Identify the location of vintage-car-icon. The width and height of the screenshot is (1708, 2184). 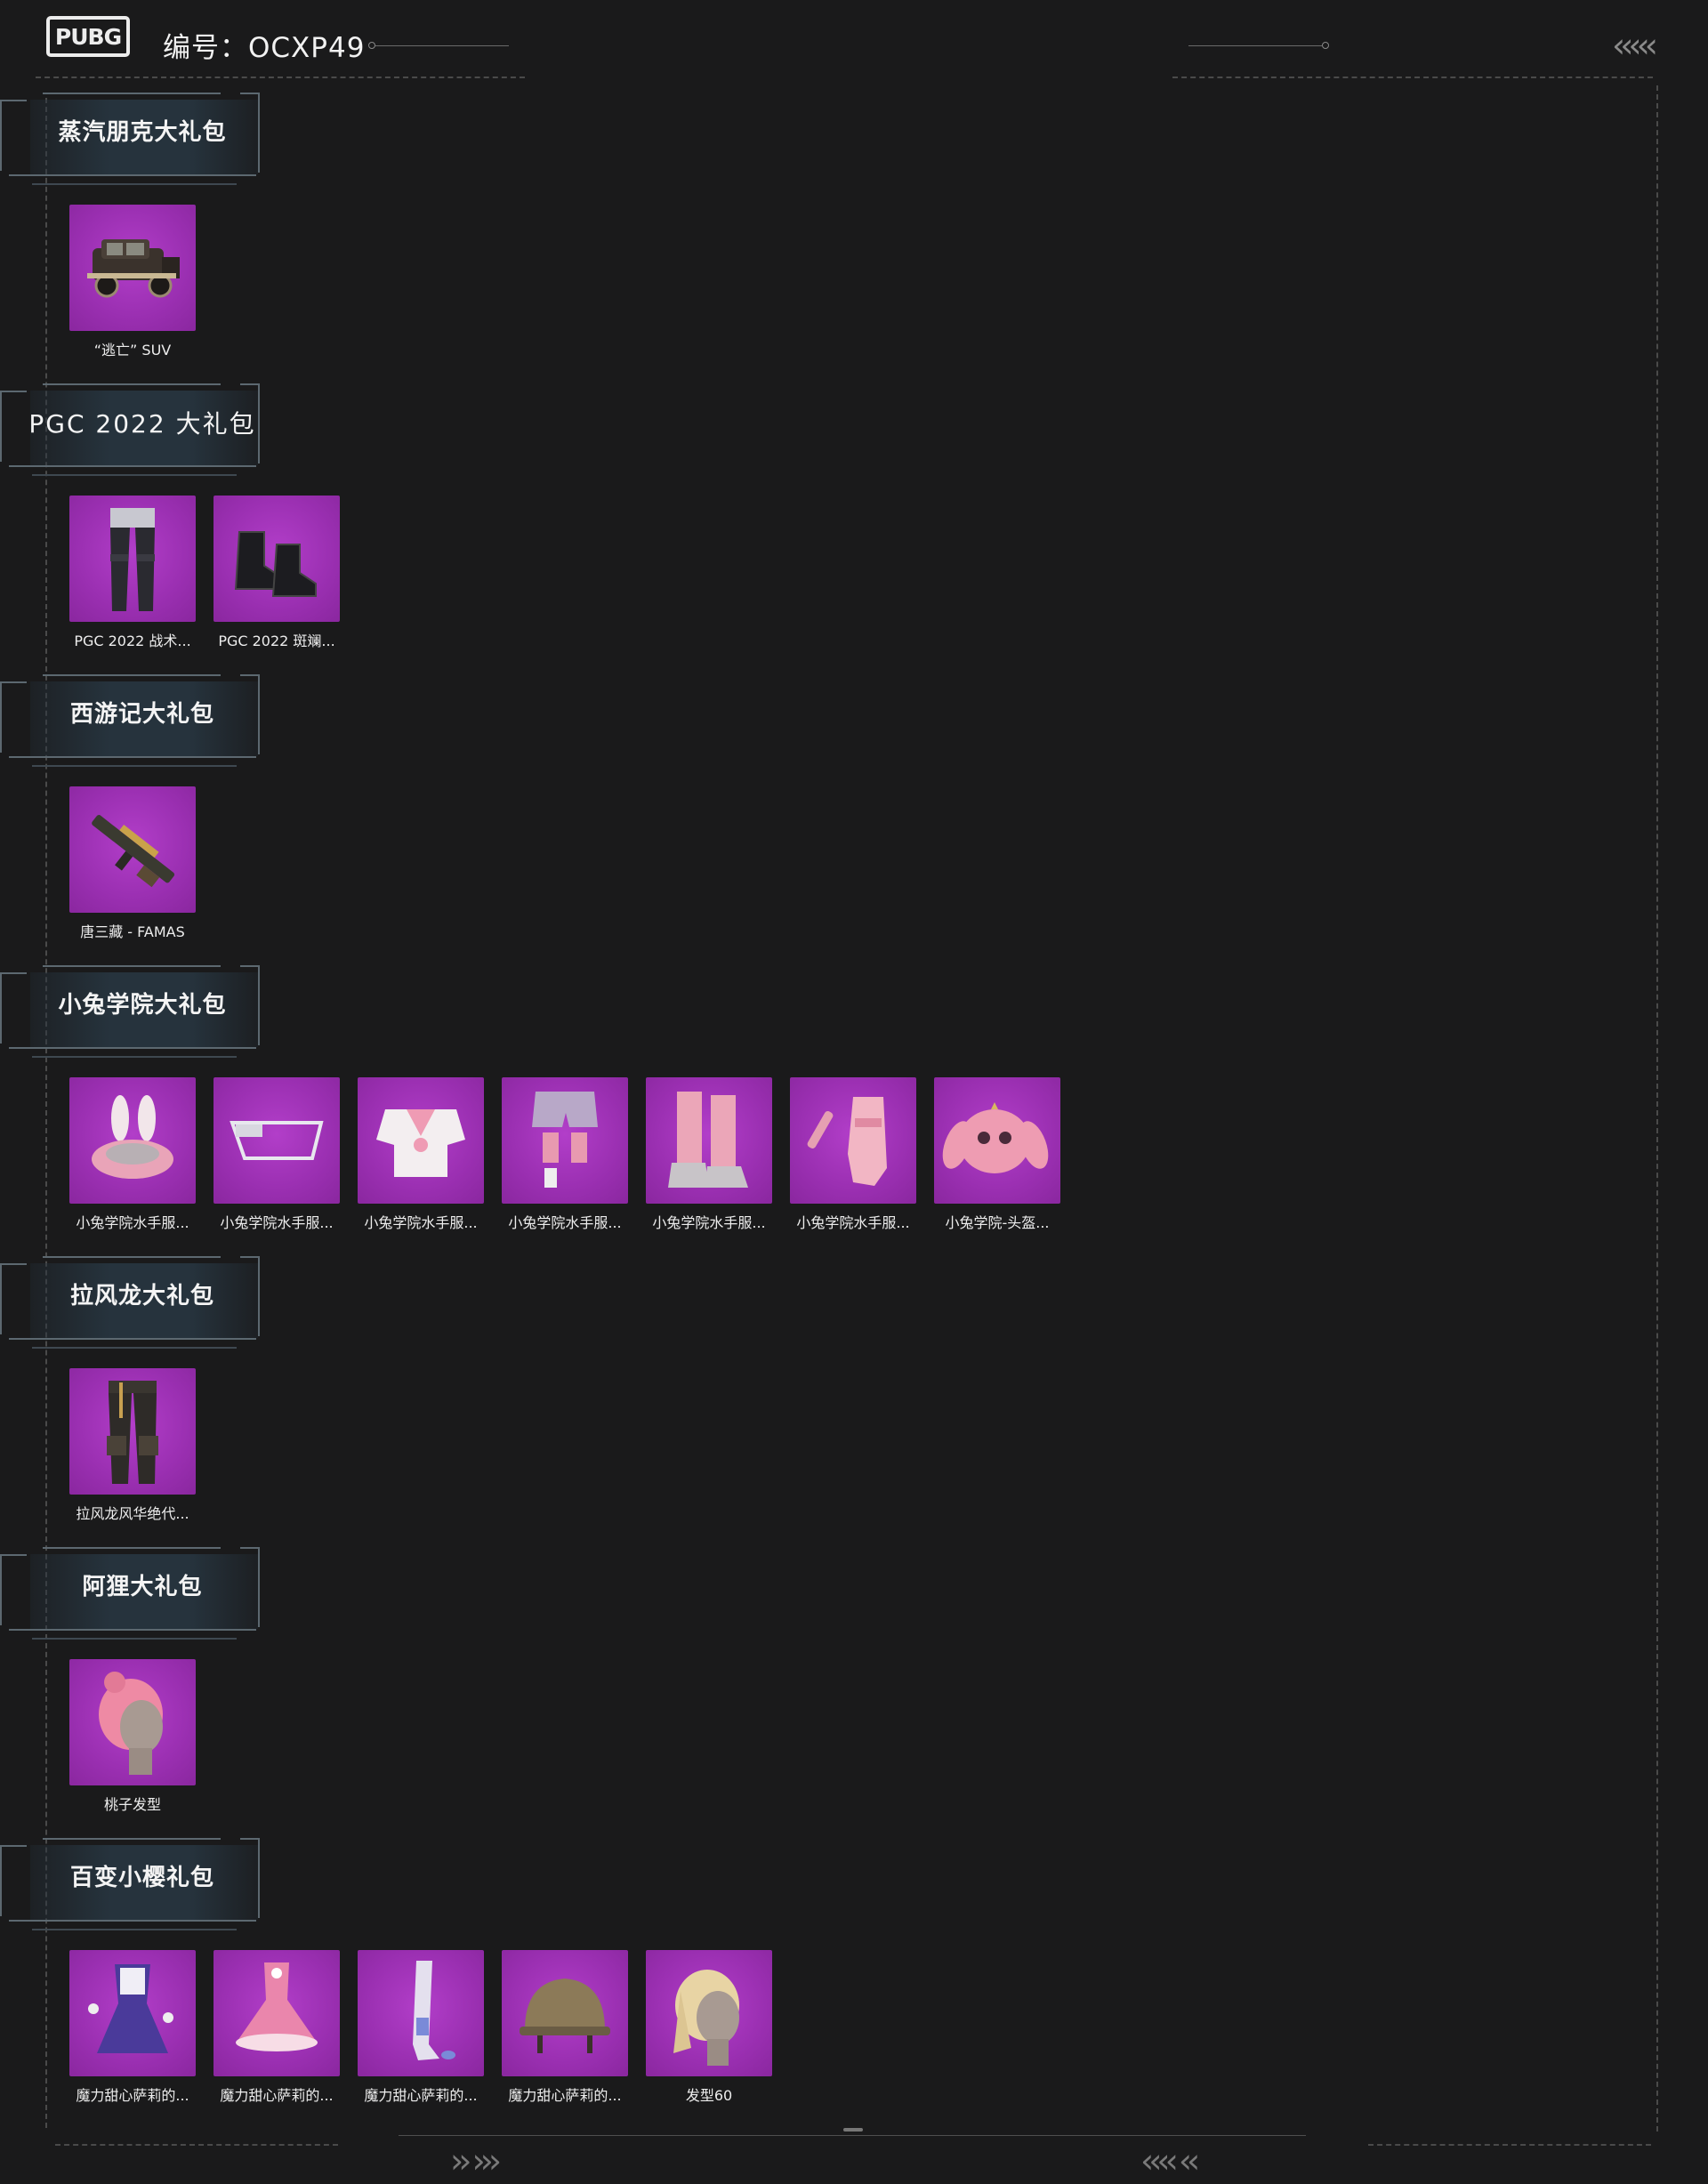
(132, 268).